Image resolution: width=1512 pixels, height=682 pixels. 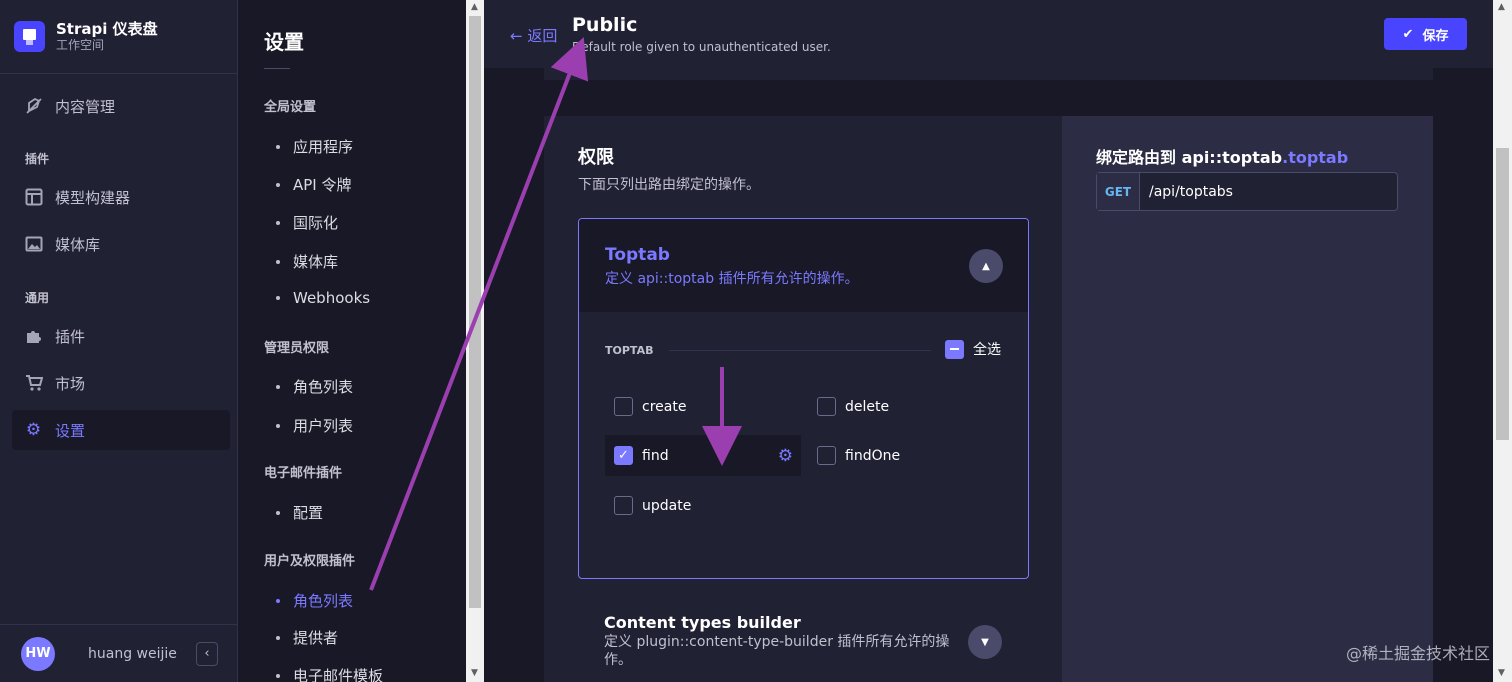 What do you see at coordinates (322, 185) in the screenshot?
I see `subnav-item-label: API 令牌` at bounding box center [322, 185].